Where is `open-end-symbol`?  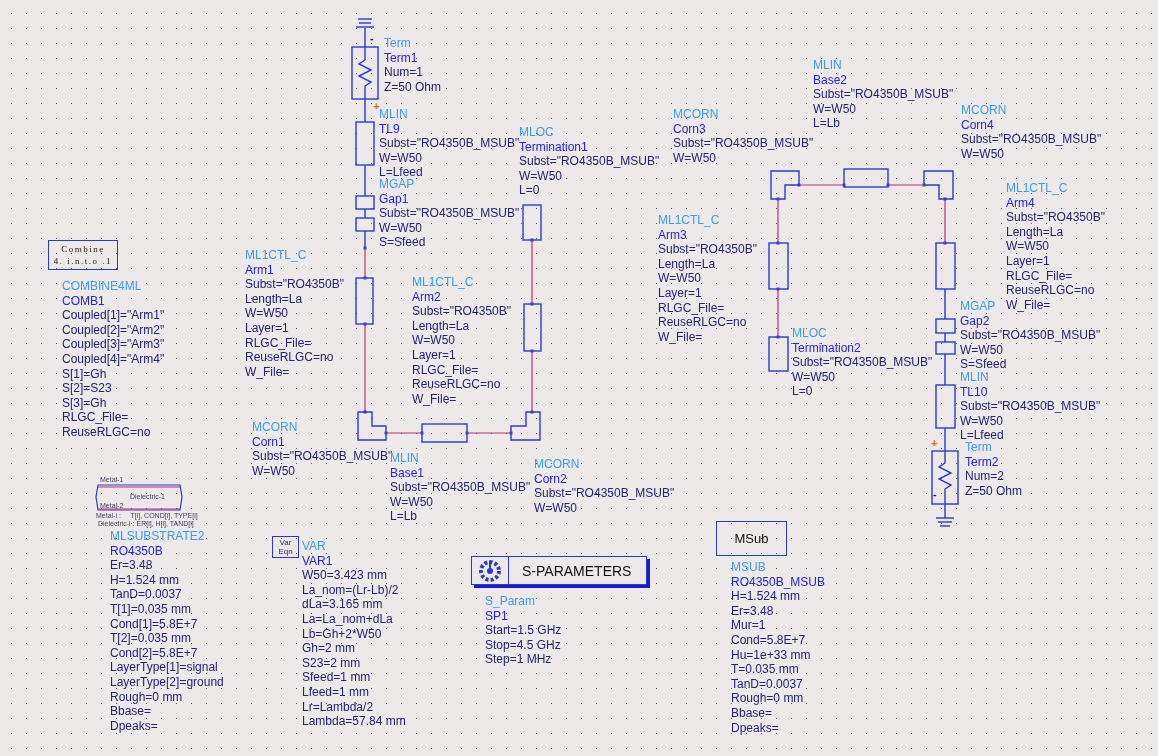
open-end-symbol is located at coordinates (778, 354).